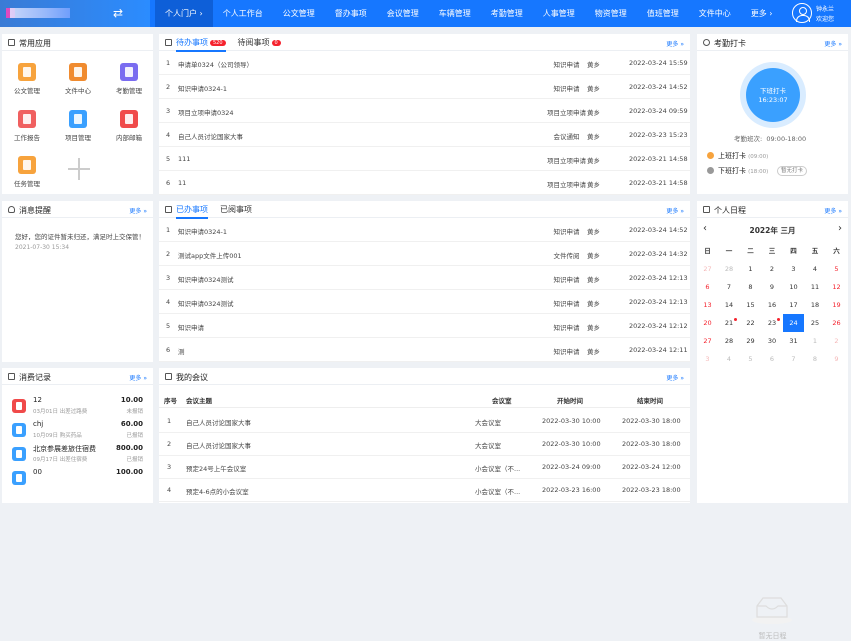 The width and height of the screenshot is (851, 641). Describe the element at coordinates (675, 377) in the screenshot. I see `meetings-more-link: 更多` at that location.